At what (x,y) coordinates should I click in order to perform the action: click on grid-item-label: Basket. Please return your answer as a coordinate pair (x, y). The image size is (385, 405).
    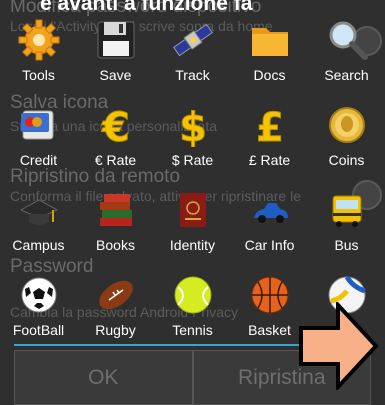
    Looking at the image, I should click on (269, 330).